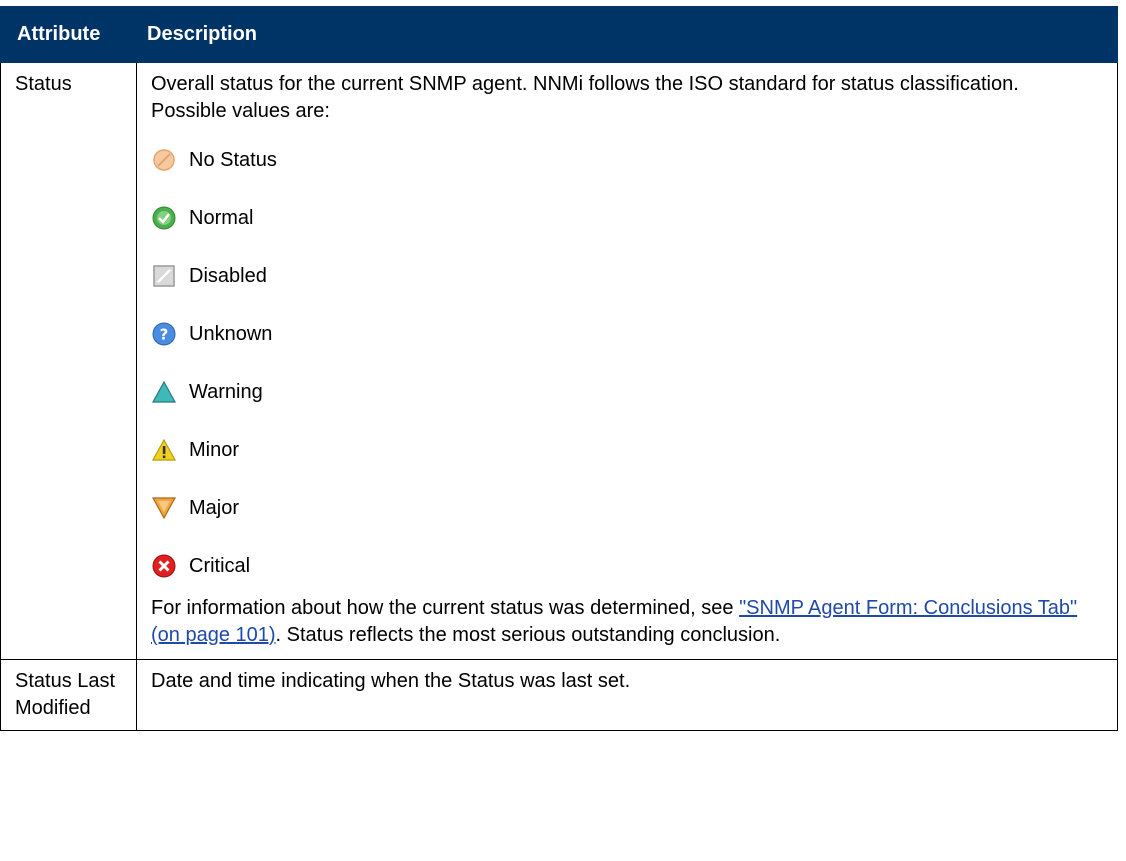  I want to click on critical-icon, so click(164, 566).